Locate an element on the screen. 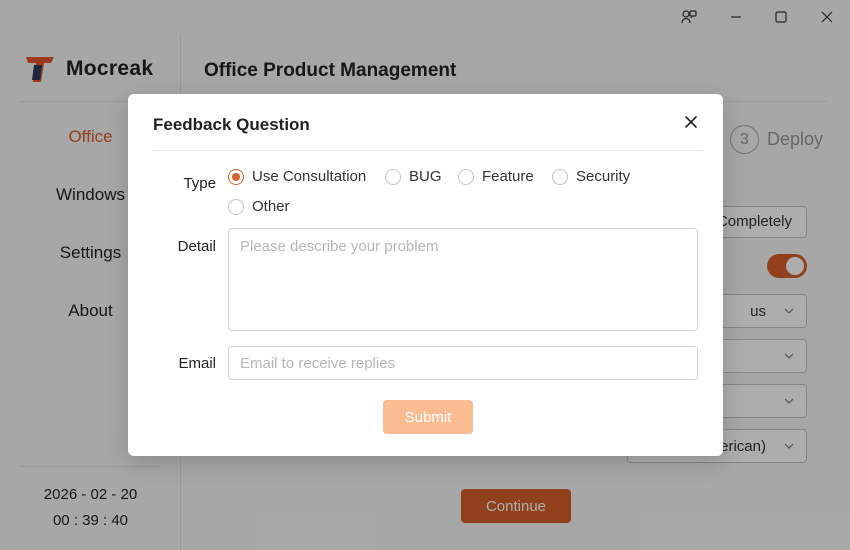 The image size is (850, 550). detail-label: Detail is located at coordinates (196, 246).